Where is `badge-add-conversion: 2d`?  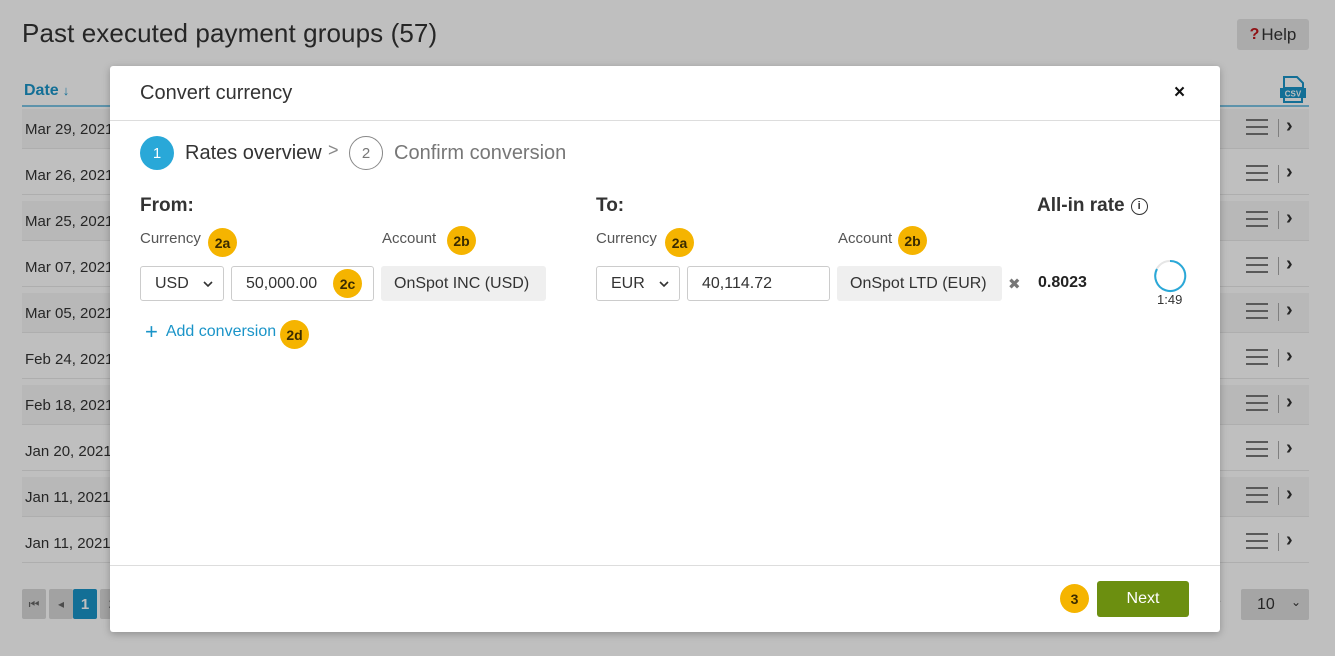
badge-add-conversion: 2d is located at coordinates (294, 334).